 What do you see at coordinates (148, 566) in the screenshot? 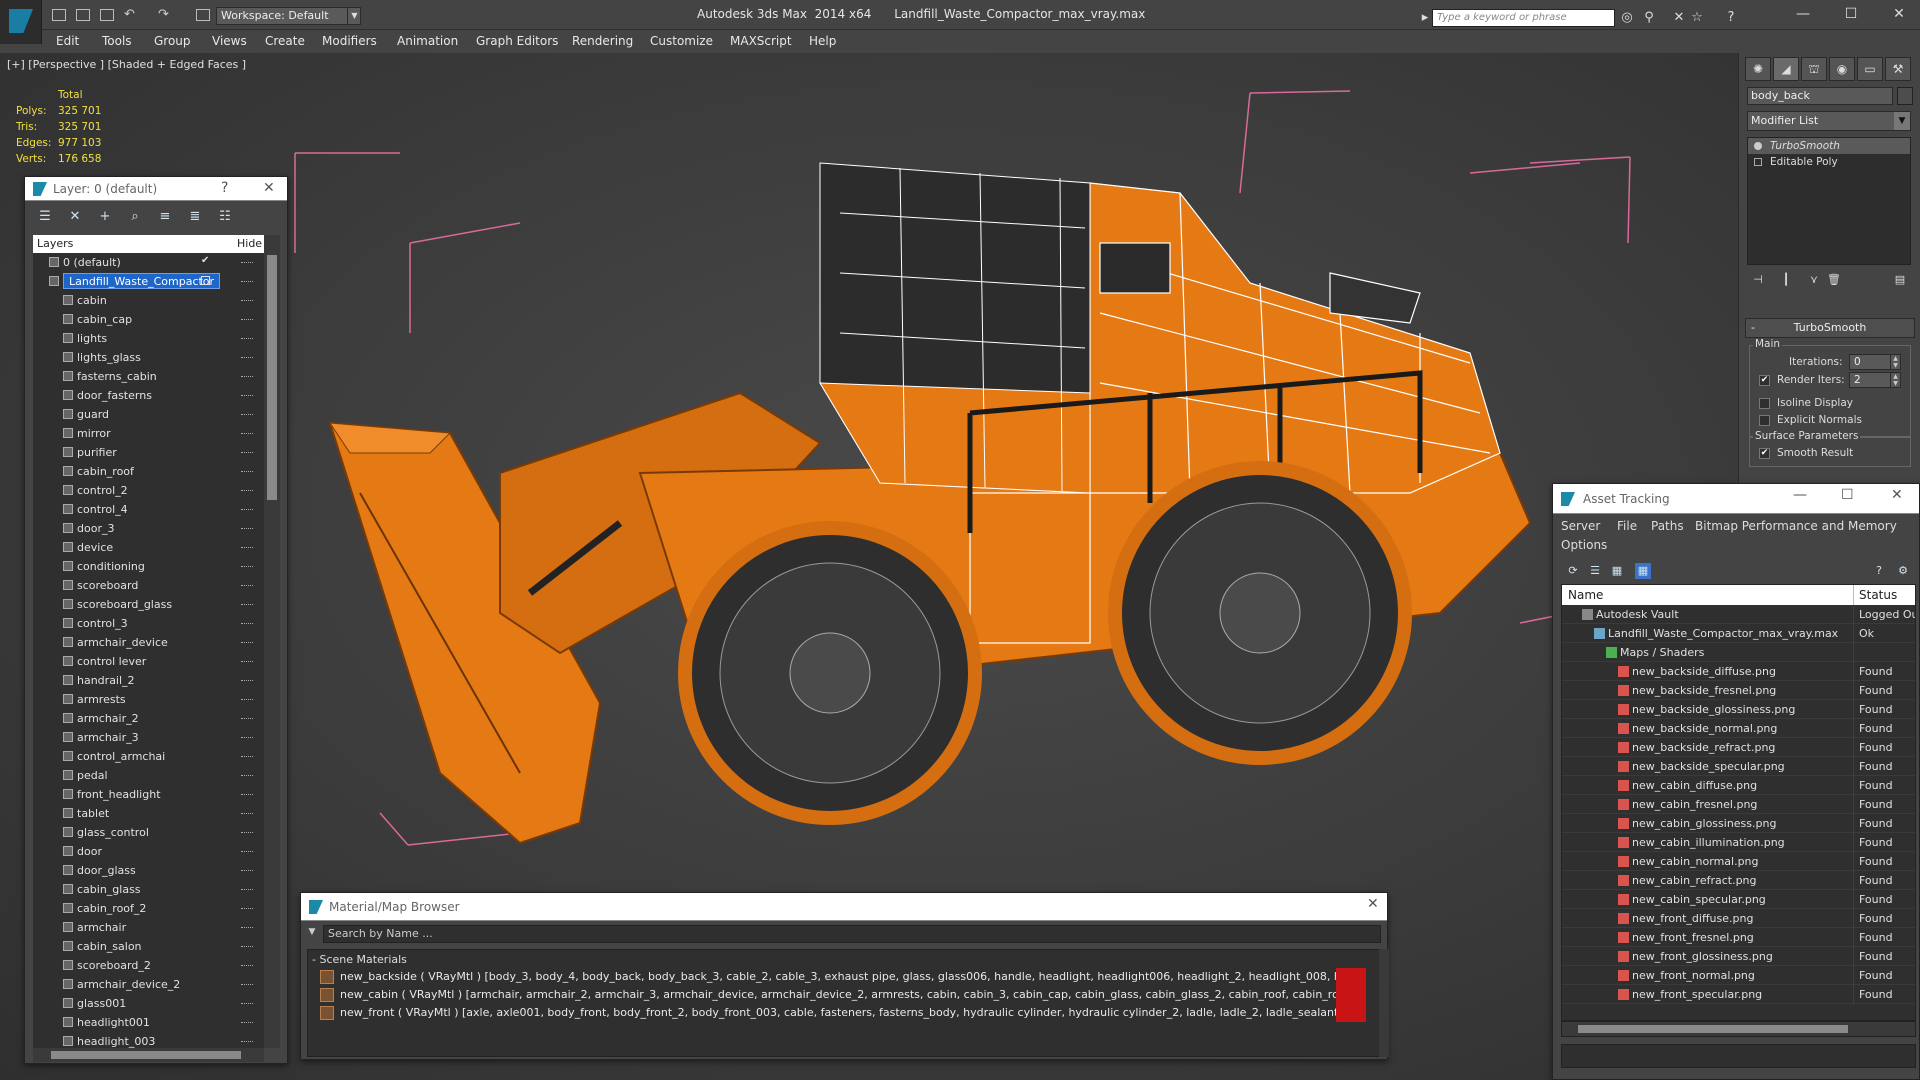
I see `layer-row: conditioning` at bounding box center [148, 566].